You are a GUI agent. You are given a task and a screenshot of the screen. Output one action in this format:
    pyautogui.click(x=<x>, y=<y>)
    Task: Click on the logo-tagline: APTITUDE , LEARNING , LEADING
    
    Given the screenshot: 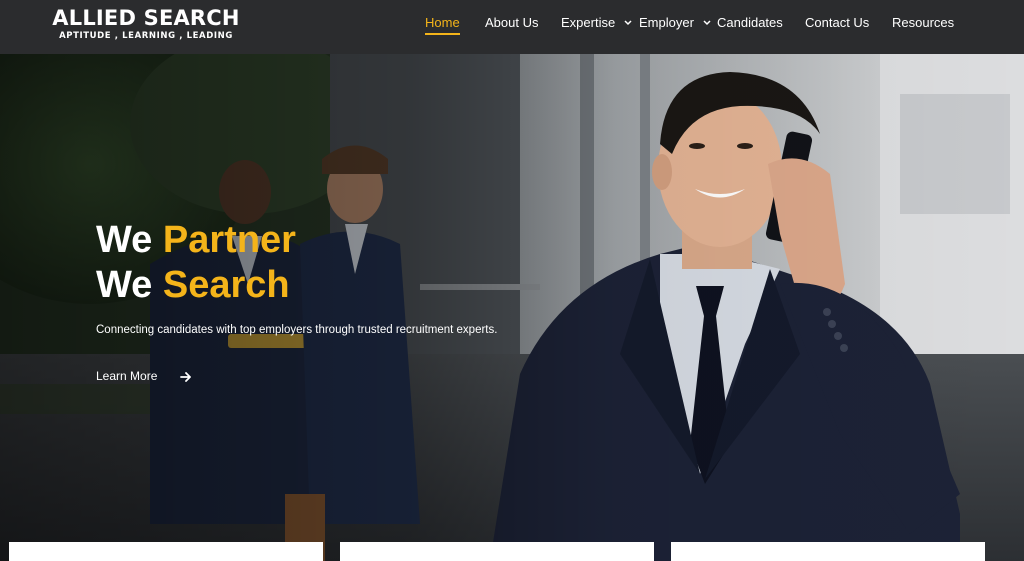 What is the action you would take?
    pyautogui.click(x=146, y=36)
    